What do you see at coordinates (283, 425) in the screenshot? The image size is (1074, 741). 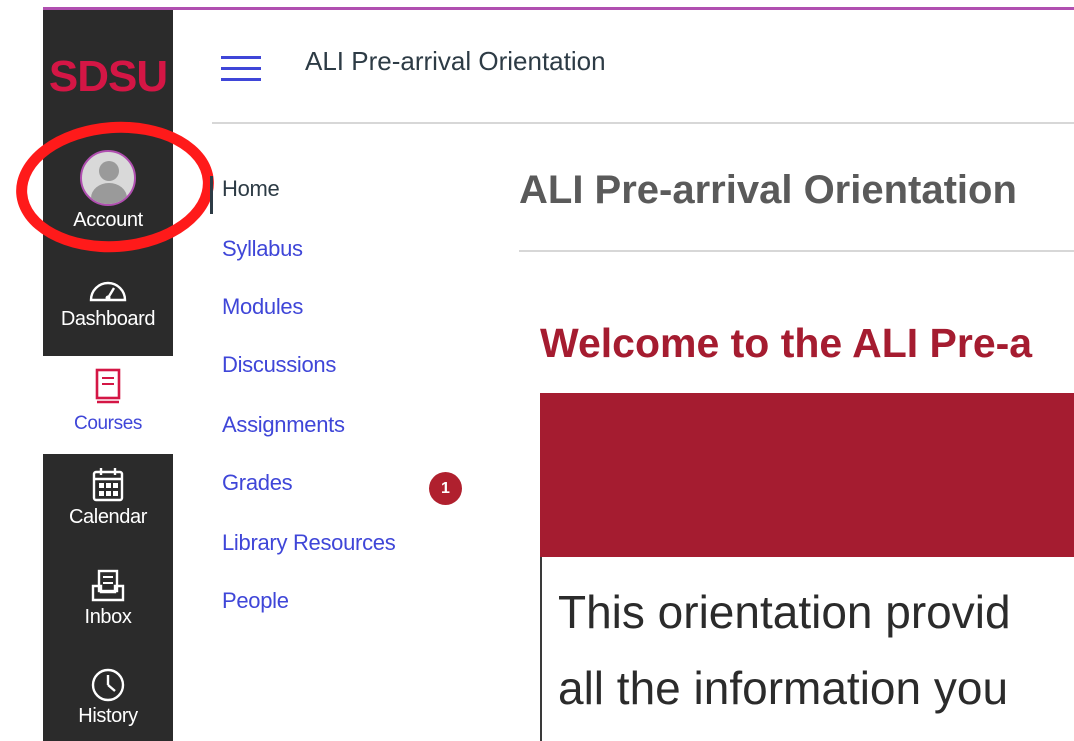 I see `course-nav-assignments: Assignments` at bounding box center [283, 425].